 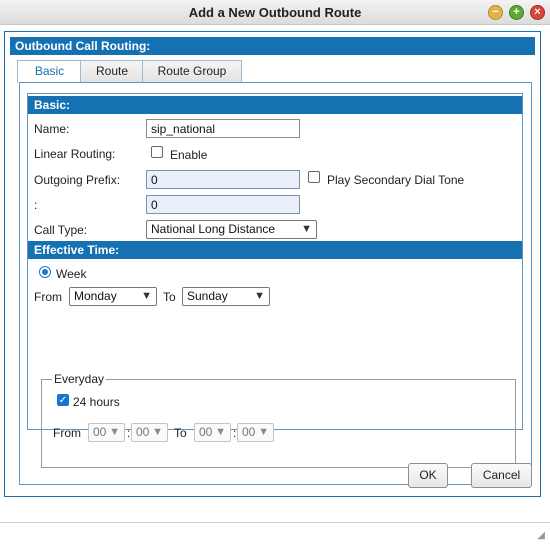 What do you see at coordinates (207, 296) in the screenshot?
I see `to-day-value: Sunday` at bounding box center [207, 296].